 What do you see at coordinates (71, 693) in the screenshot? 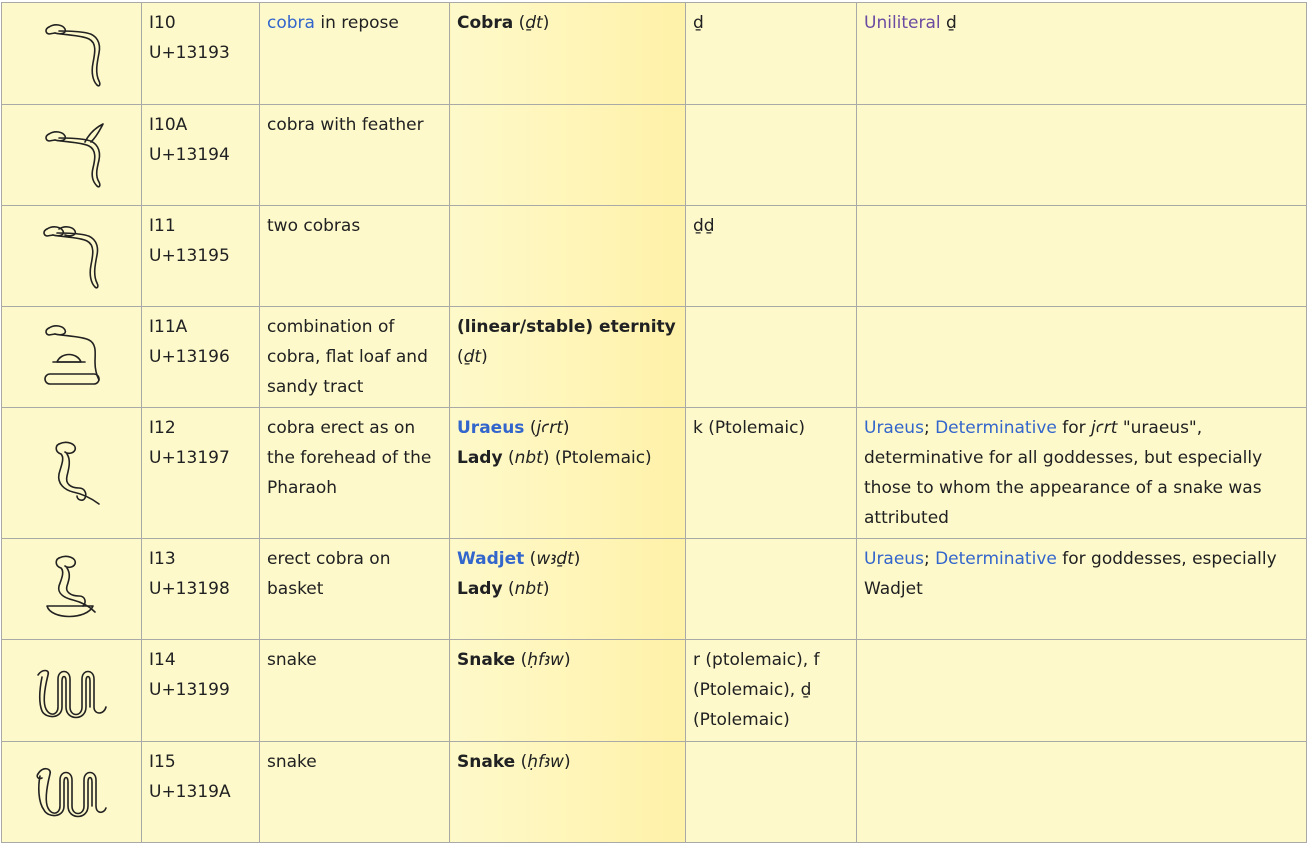
I see `snake-glyph` at bounding box center [71, 693].